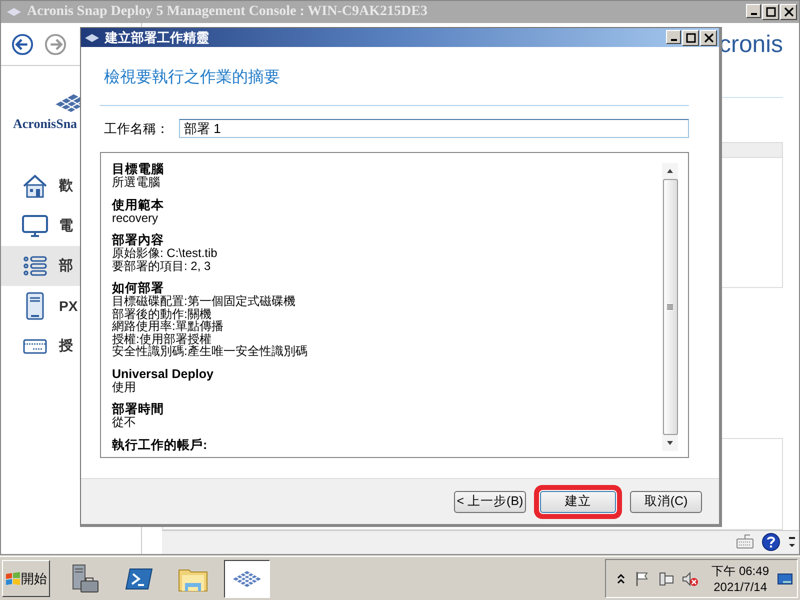 This screenshot has height=600, width=800. I want to click on network-icon, so click(666, 578).